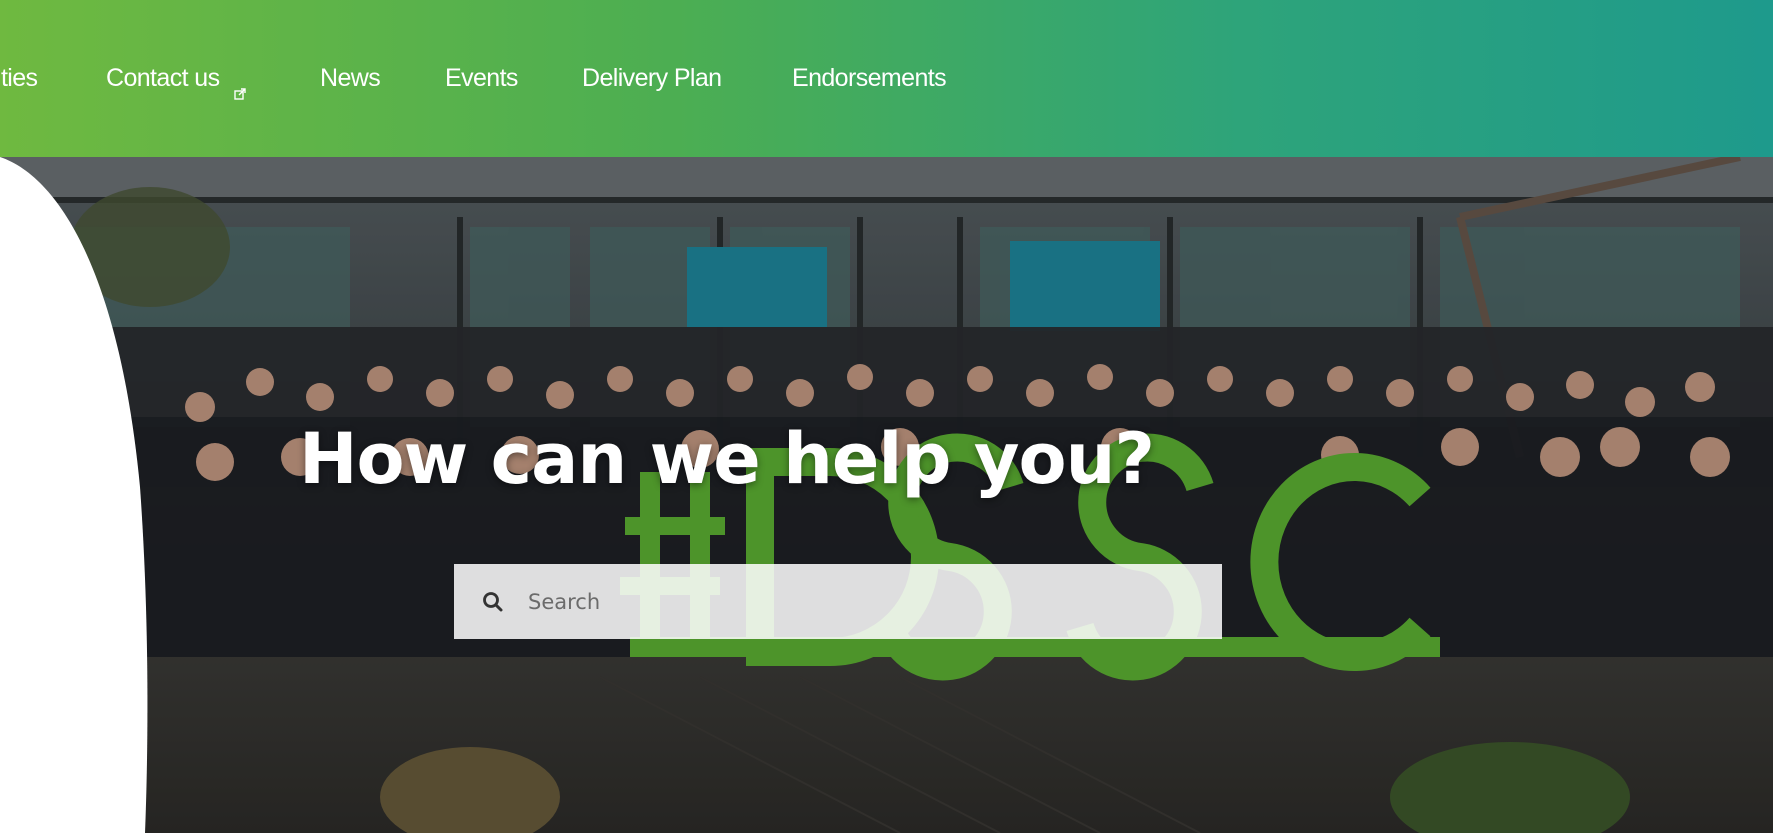 This screenshot has height=833, width=1773. I want to click on nav-item-label: Delivery Plan, so click(652, 78).